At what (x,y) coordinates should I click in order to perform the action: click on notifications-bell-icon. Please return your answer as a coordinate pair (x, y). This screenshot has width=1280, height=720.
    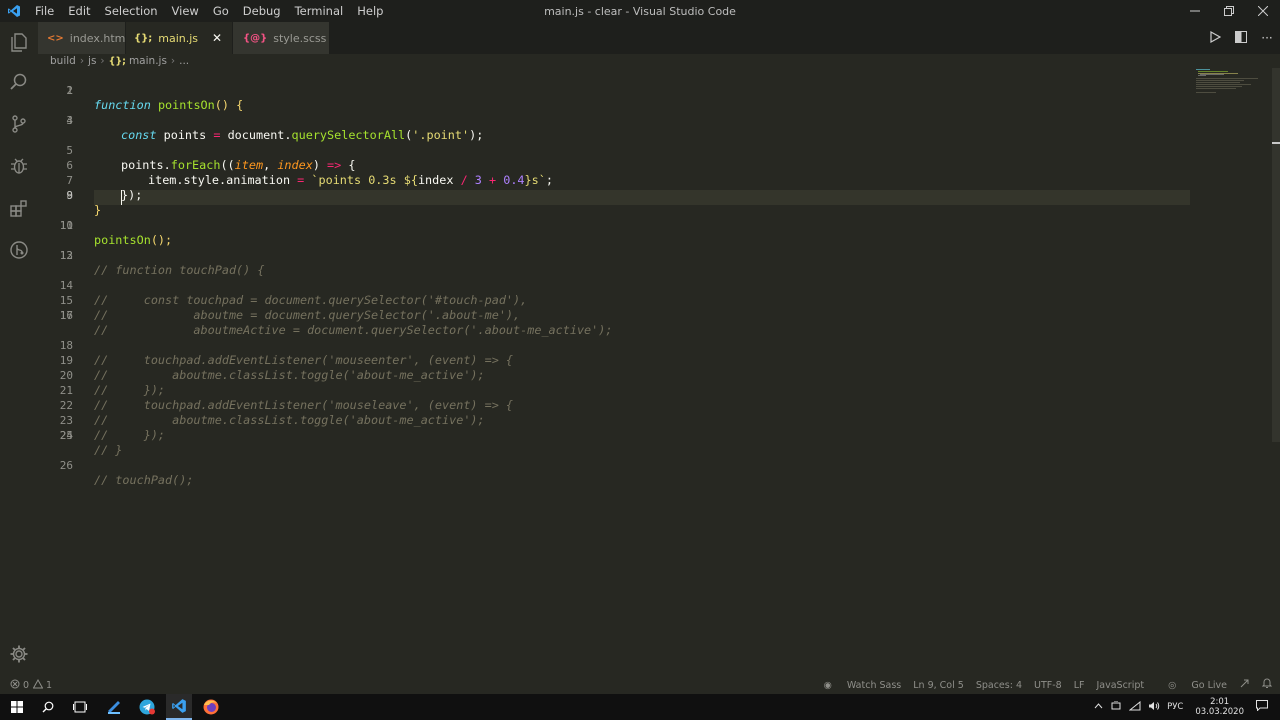
    Looking at the image, I should click on (1267, 685).